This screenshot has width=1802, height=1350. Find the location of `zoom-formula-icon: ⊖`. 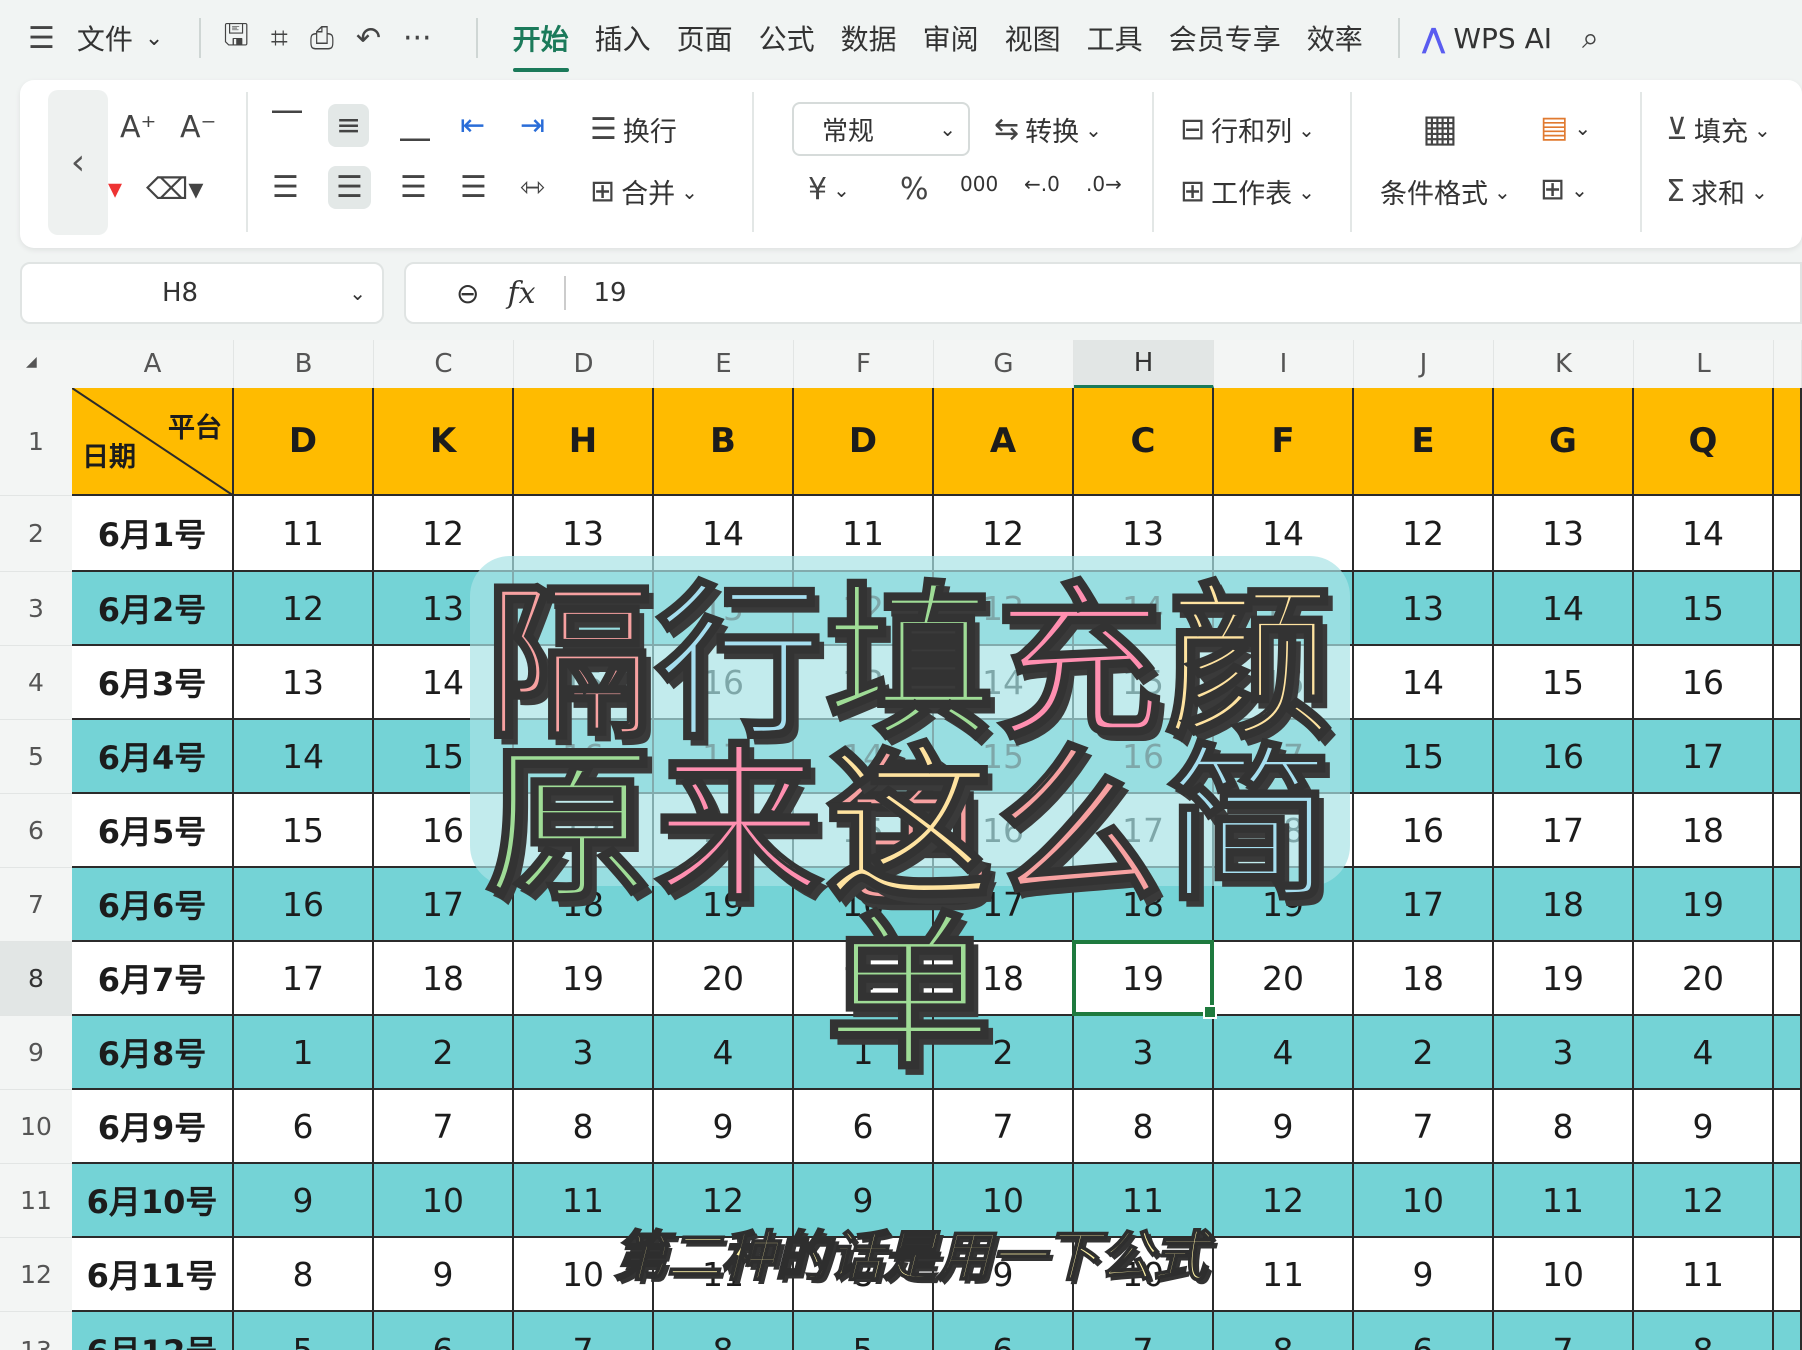

zoom-formula-icon: ⊖ is located at coordinates (467, 293).